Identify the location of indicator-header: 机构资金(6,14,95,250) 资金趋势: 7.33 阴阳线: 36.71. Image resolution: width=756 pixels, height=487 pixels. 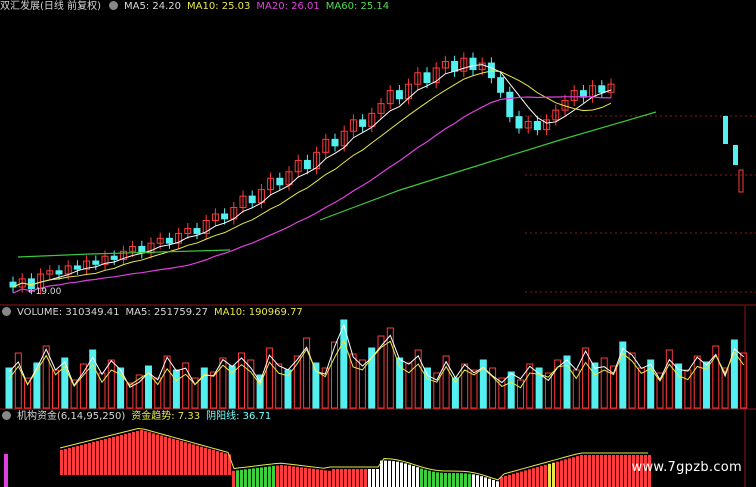
(138, 417).